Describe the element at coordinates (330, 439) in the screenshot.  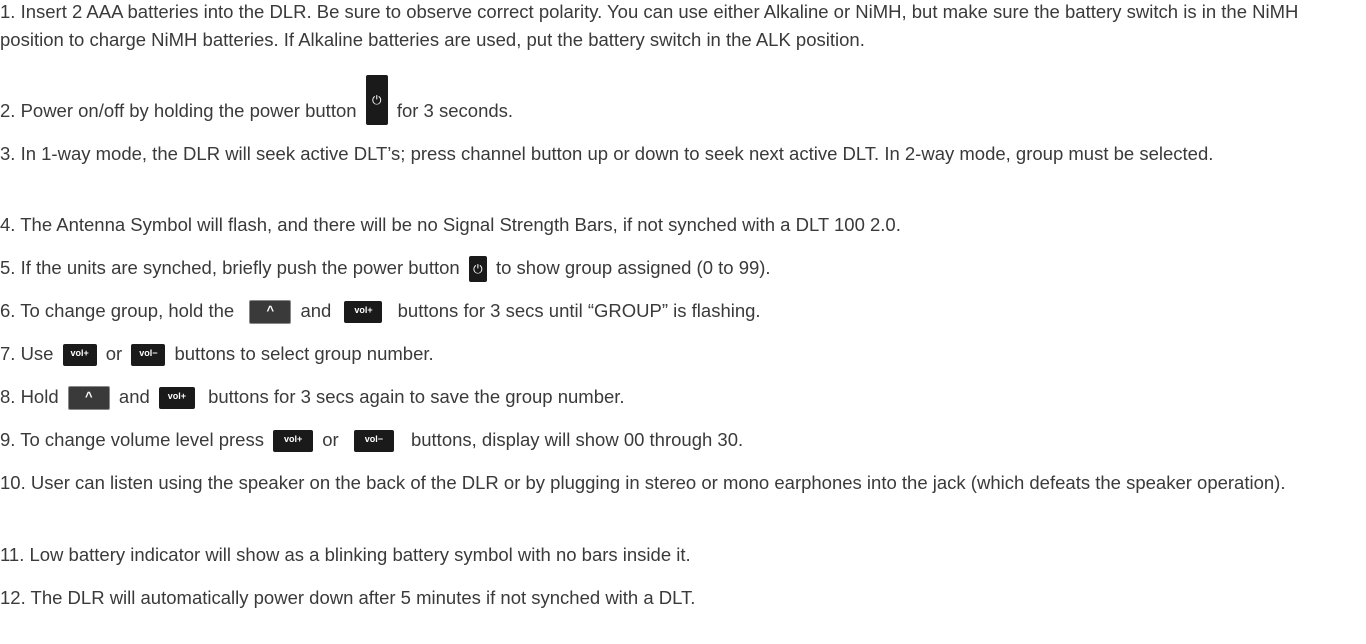
I see `step-9-text-b: or` at that location.